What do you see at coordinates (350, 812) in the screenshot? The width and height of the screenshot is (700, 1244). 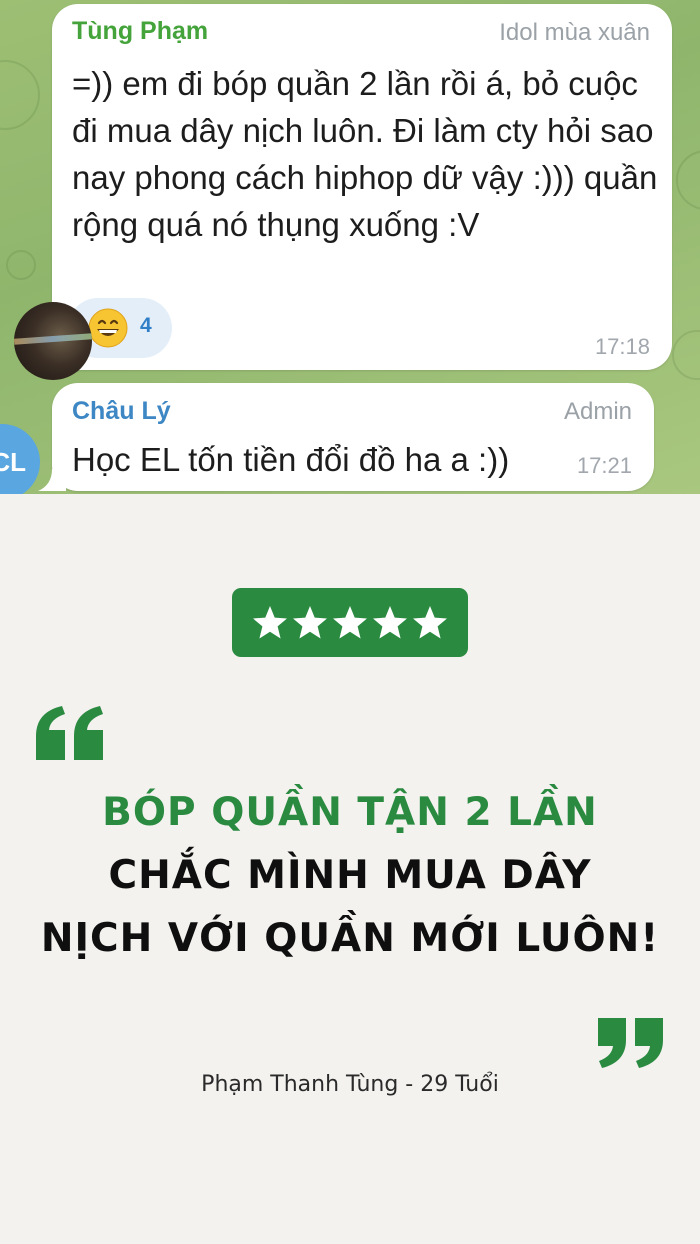 I see `headline-line: BÓP QUẦN TẬN 2 LẦN` at bounding box center [350, 812].